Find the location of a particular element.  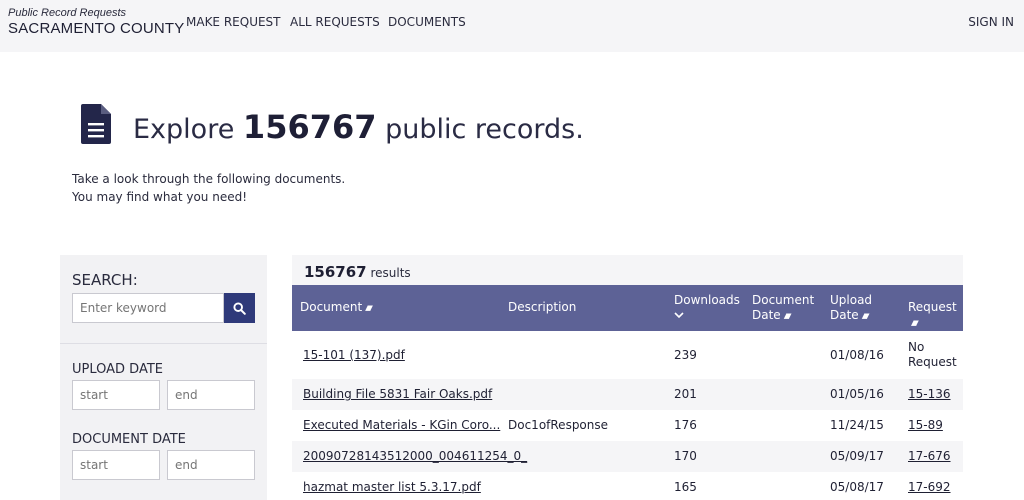

document-link: Building File 5831 Fair Oaks.pdf is located at coordinates (397, 394).